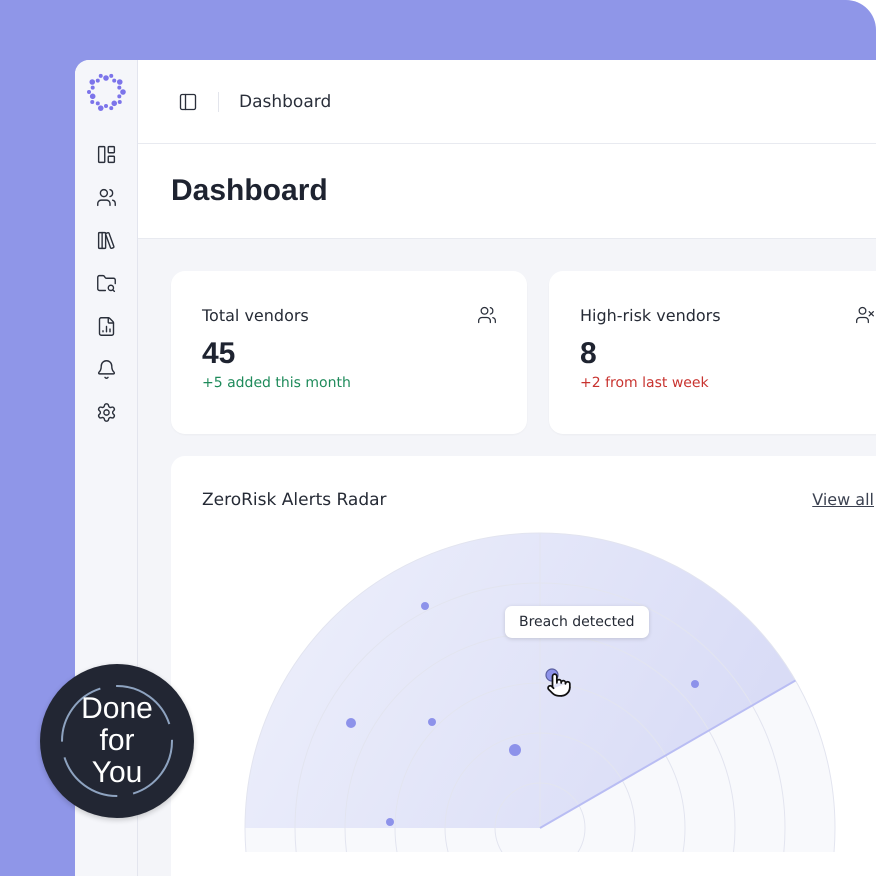  What do you see at coordinates (843, 500) in the screenshot?
I see `view-all-link: View all` at bounding box center [843, 500].